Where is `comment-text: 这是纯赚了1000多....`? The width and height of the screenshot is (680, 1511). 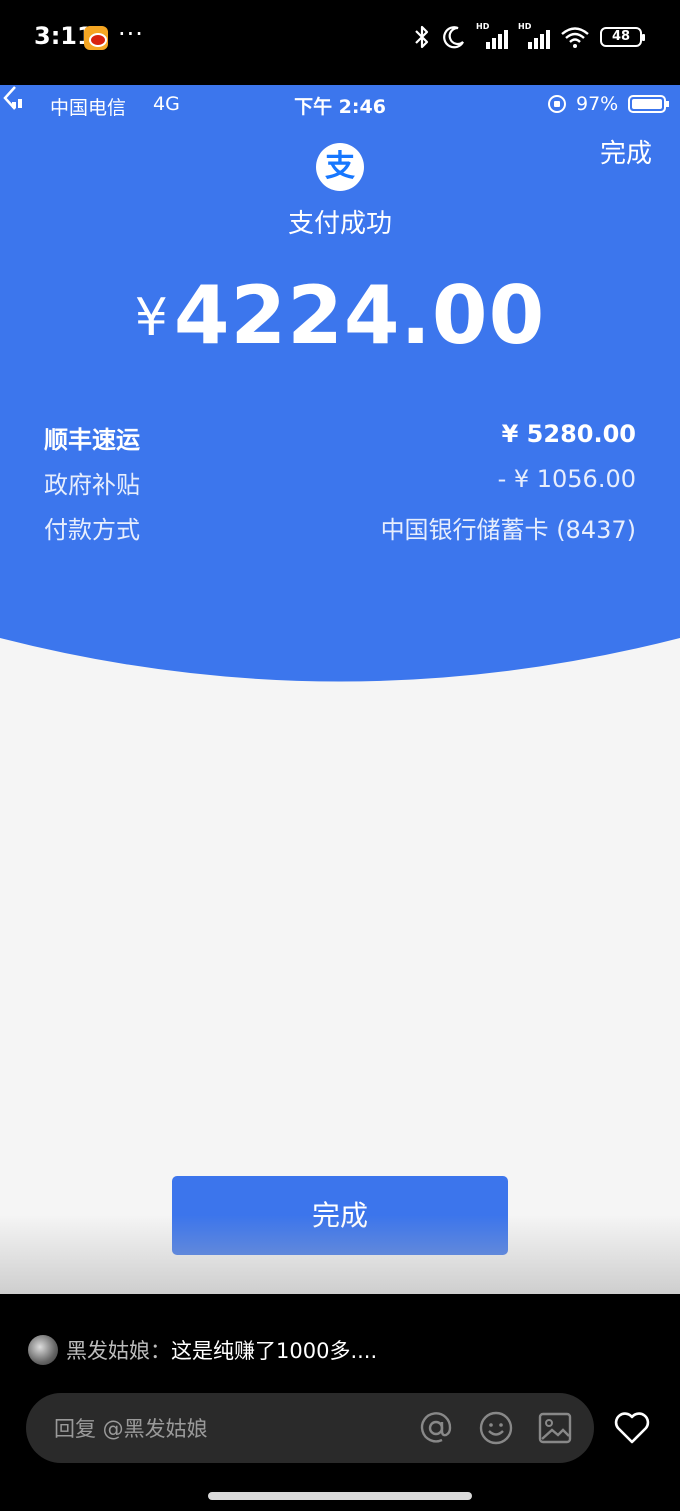 comment-text: 这是纯赚了1000多.... is located at coordinates (274, 1351).